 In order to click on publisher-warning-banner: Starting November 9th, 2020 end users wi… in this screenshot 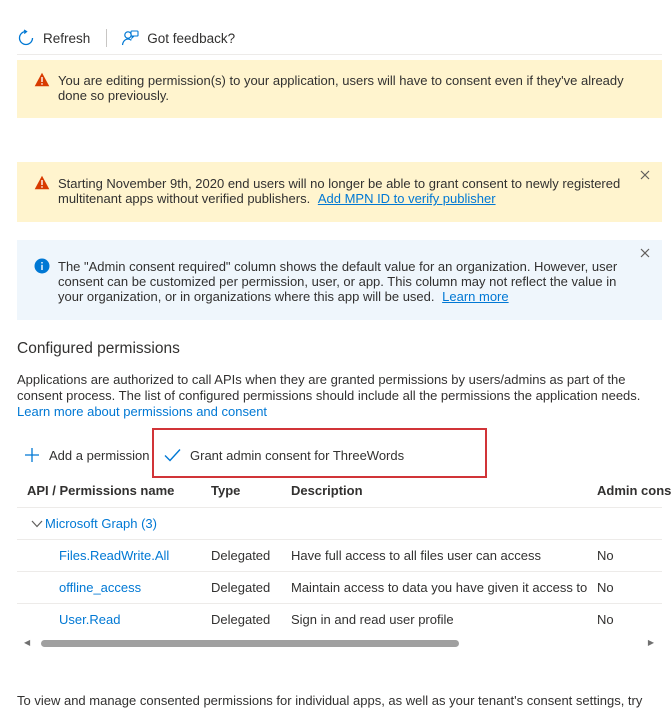, I will do `click(339, 192)`.